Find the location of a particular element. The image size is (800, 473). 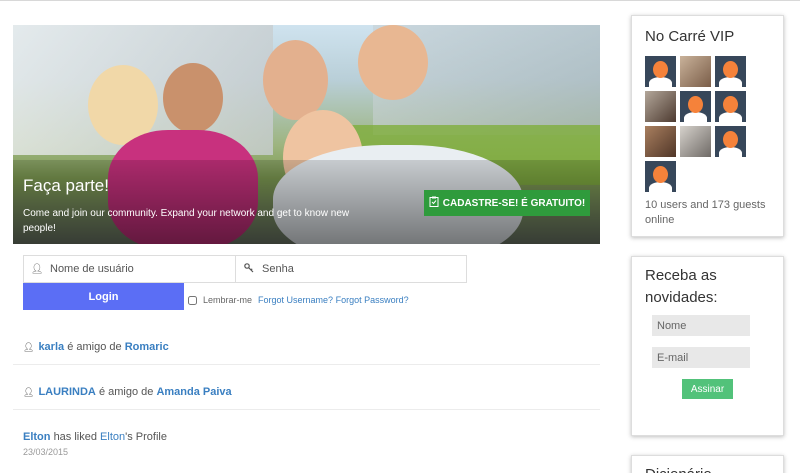

dictionary-widget: Dicionário is located at coordinates (707, 464).